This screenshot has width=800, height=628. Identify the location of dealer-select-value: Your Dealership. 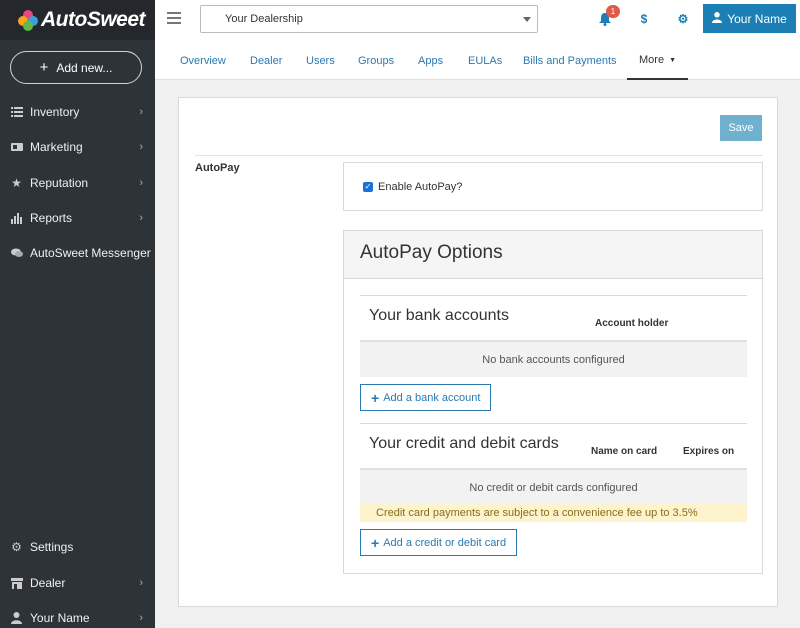
(264, 19).